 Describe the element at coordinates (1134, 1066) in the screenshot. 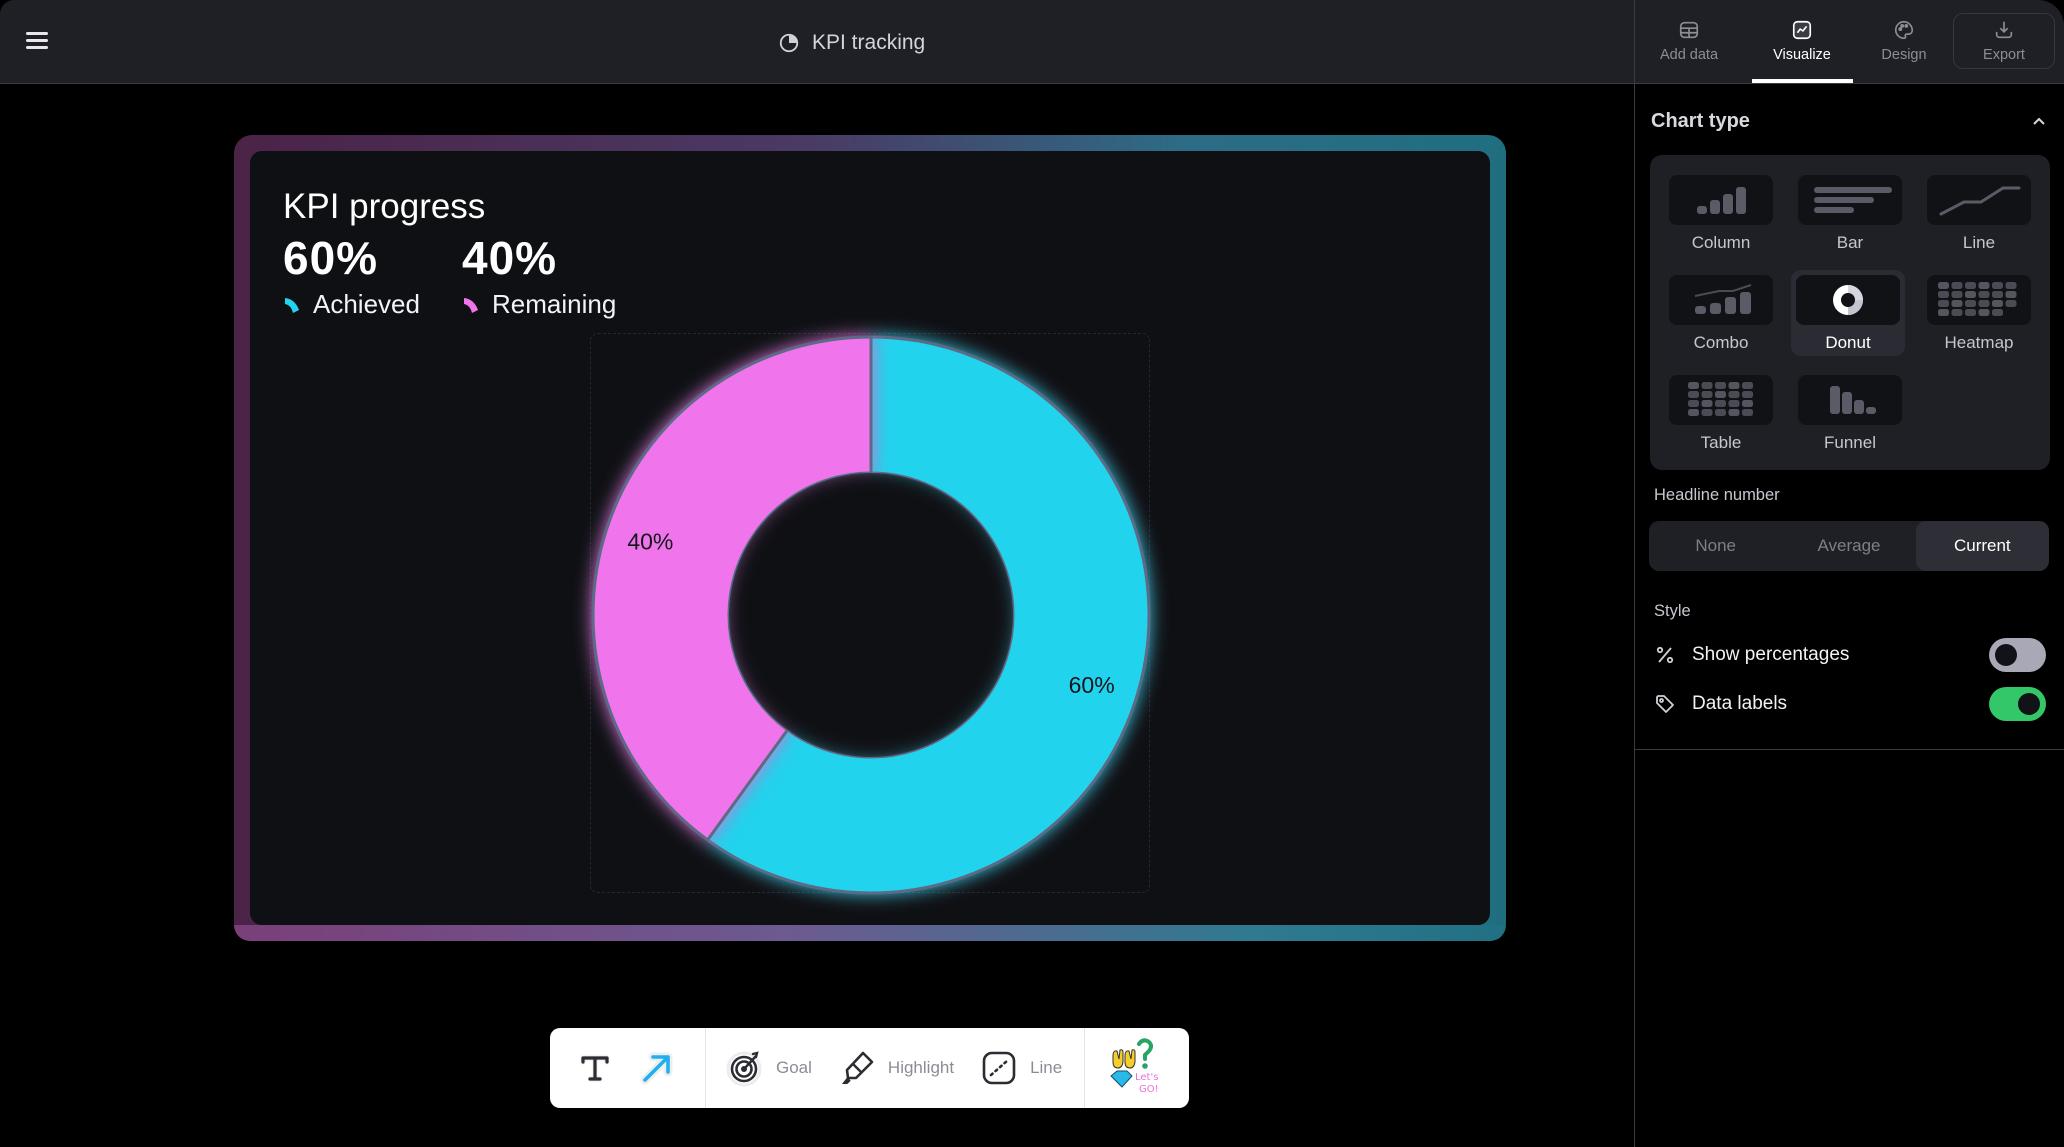

I see `stickers-icon: Let's GO!` at that location.